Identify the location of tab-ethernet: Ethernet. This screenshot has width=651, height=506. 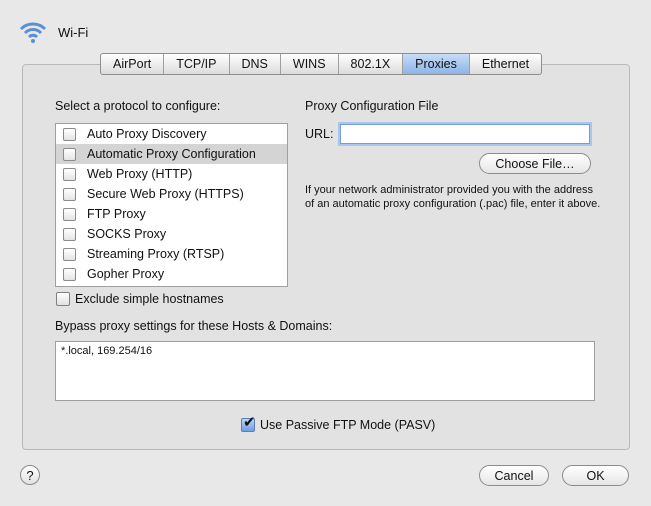
(505, 64).